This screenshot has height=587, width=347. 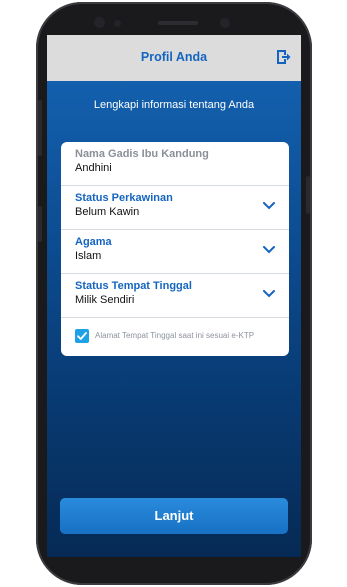 I want to click on marital-status-select: Status Perkawinan Belum Kawin, so click(x=175, y=208).